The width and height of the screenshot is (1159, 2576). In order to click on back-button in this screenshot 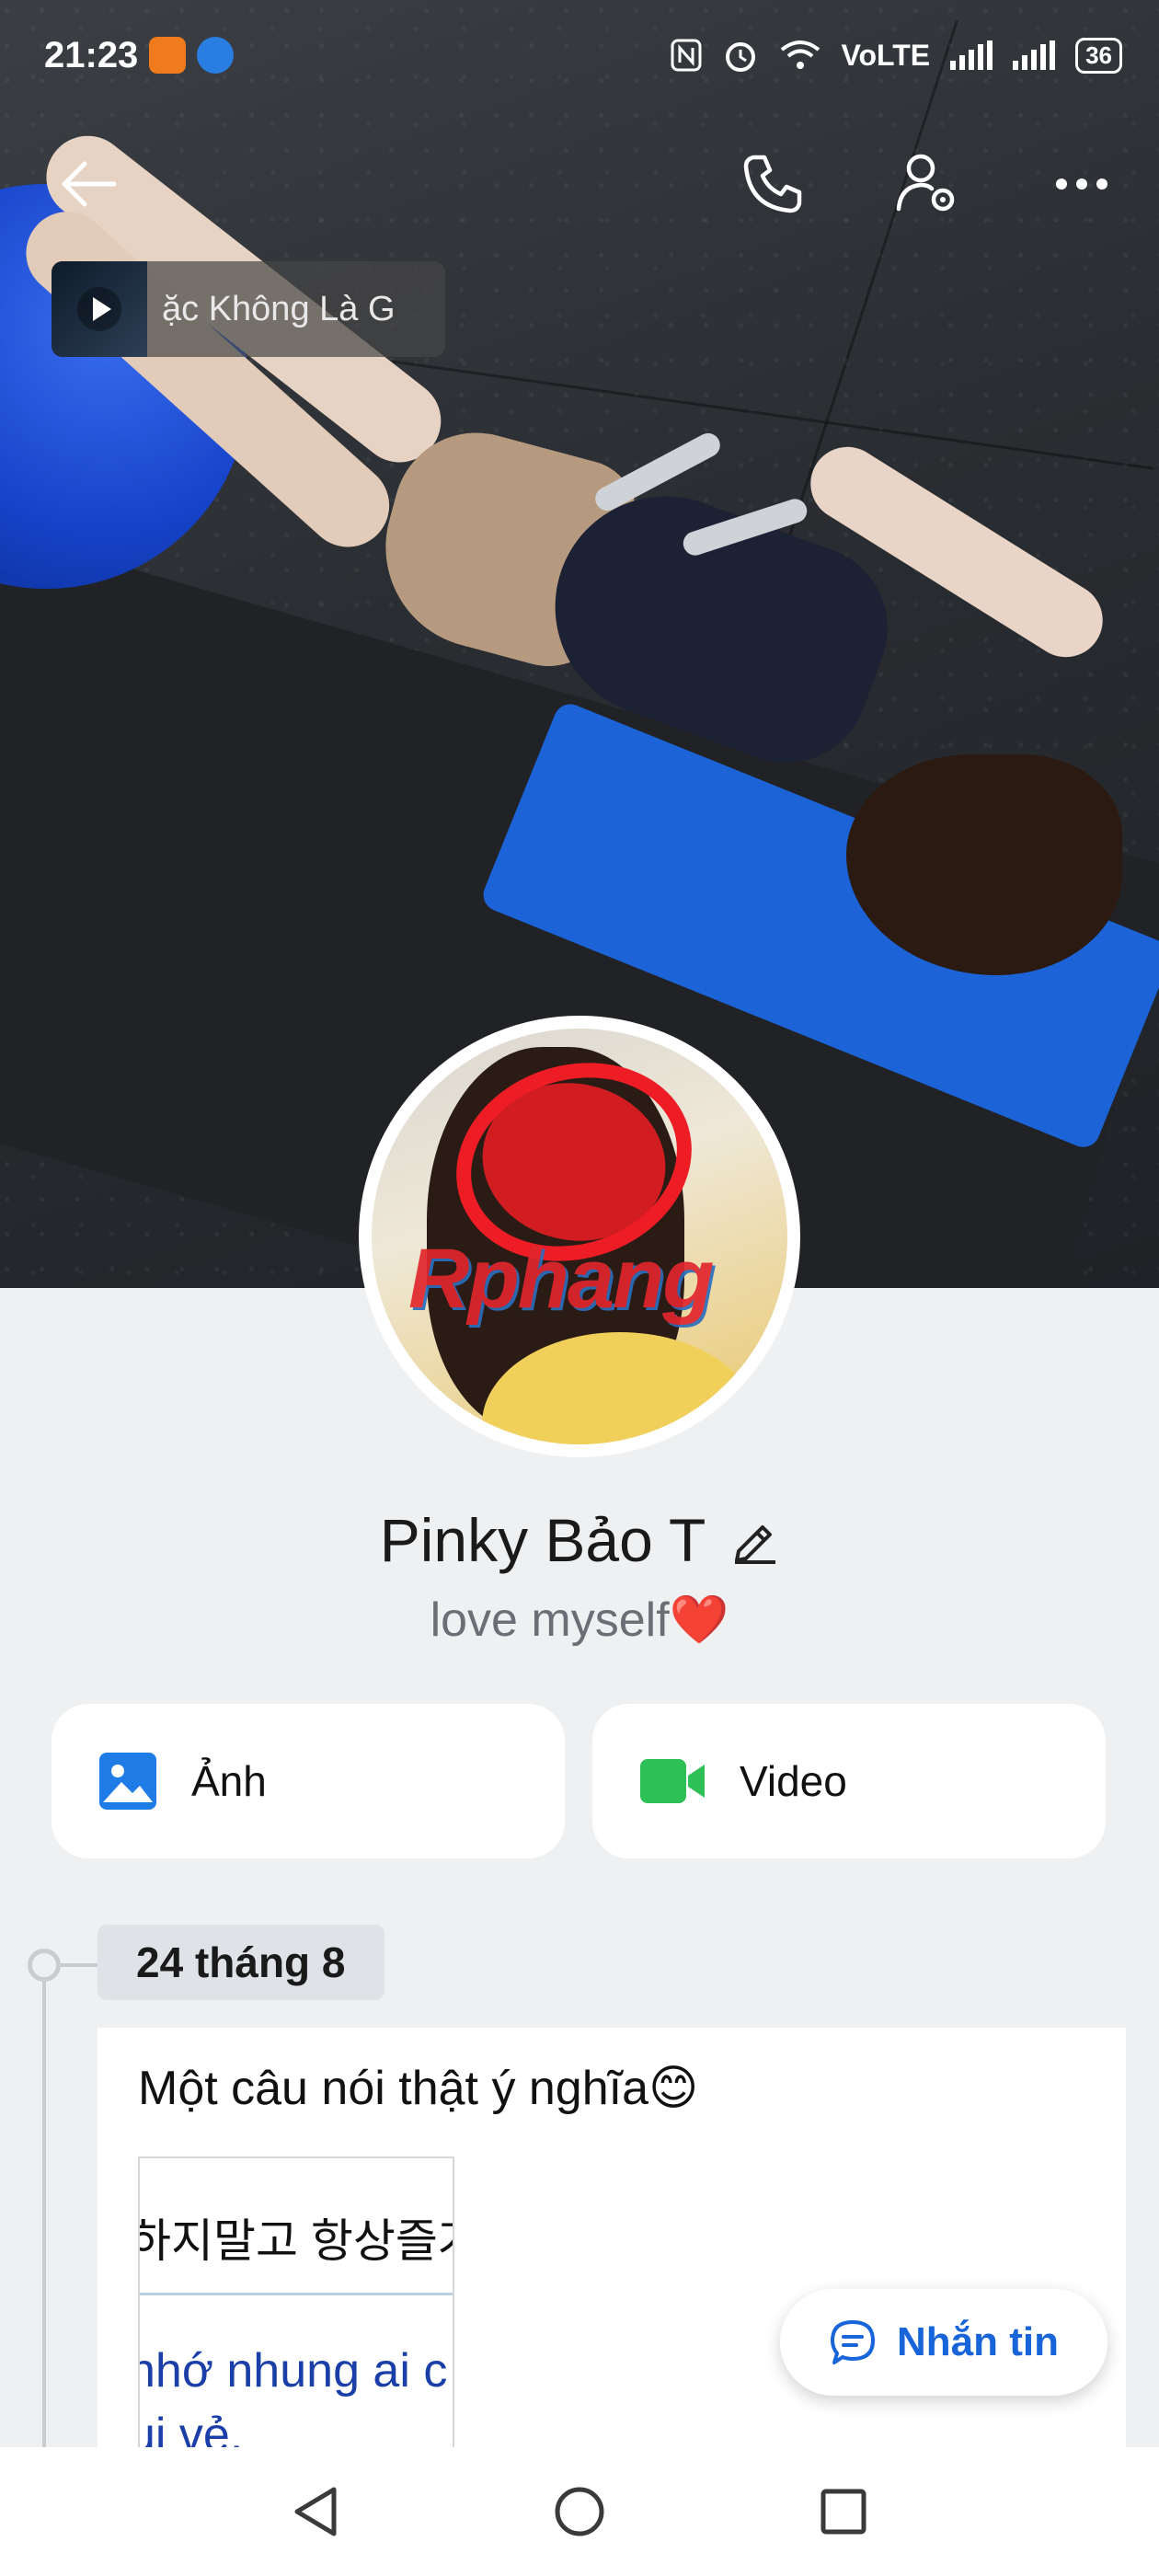, I will do `click(88, 184)`.